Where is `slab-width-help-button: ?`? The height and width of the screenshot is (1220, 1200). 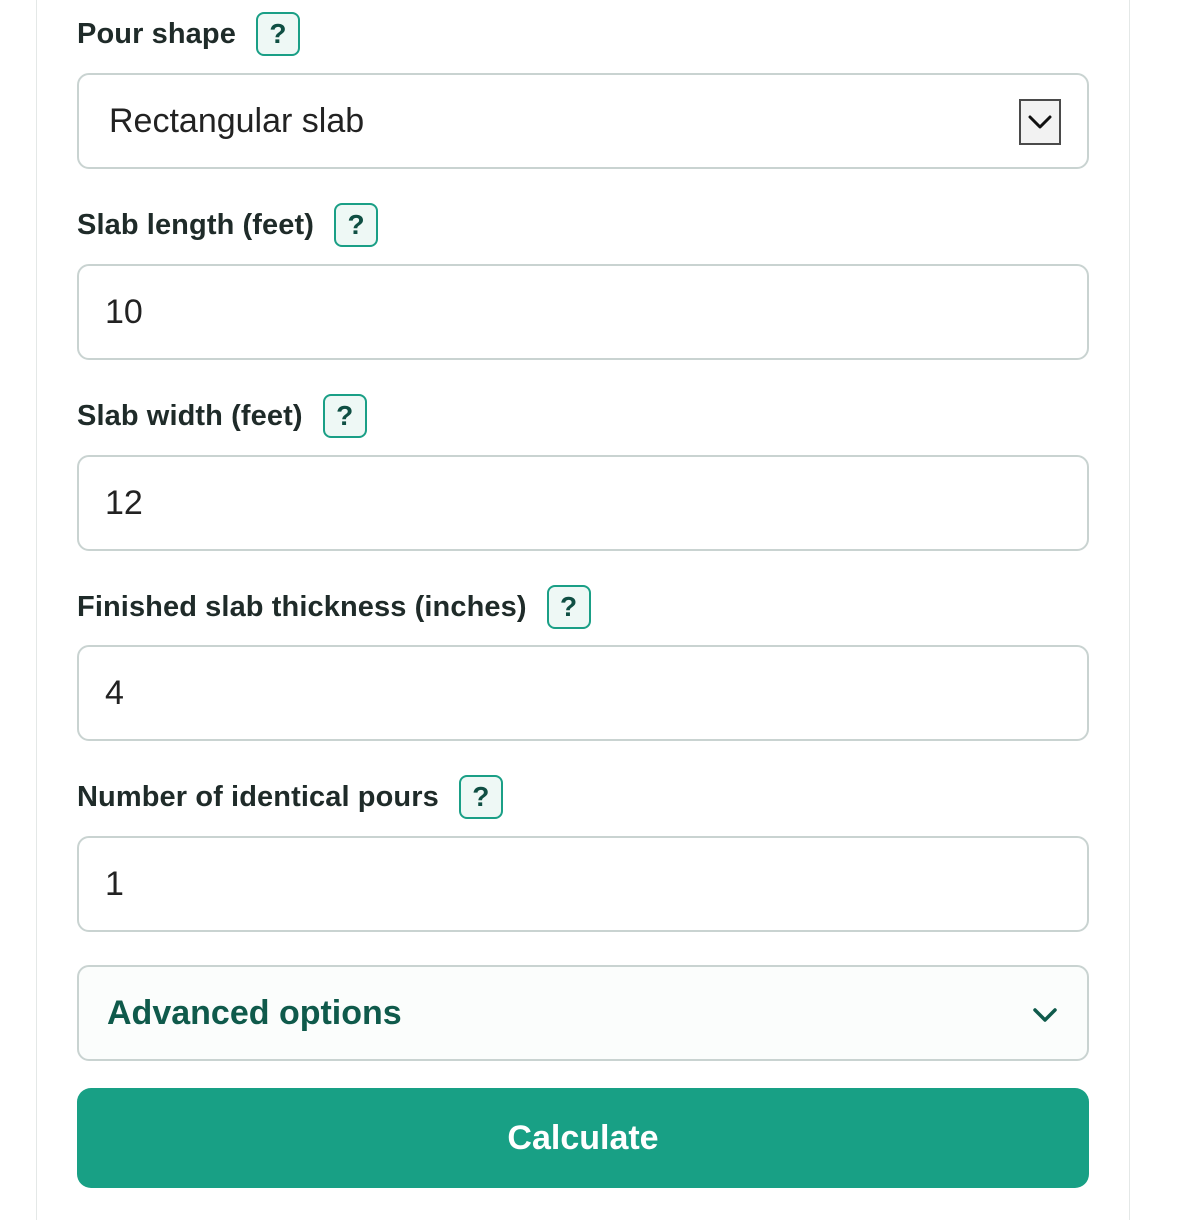
slab-width-help-button: ? is located at coordinates (344, 416).